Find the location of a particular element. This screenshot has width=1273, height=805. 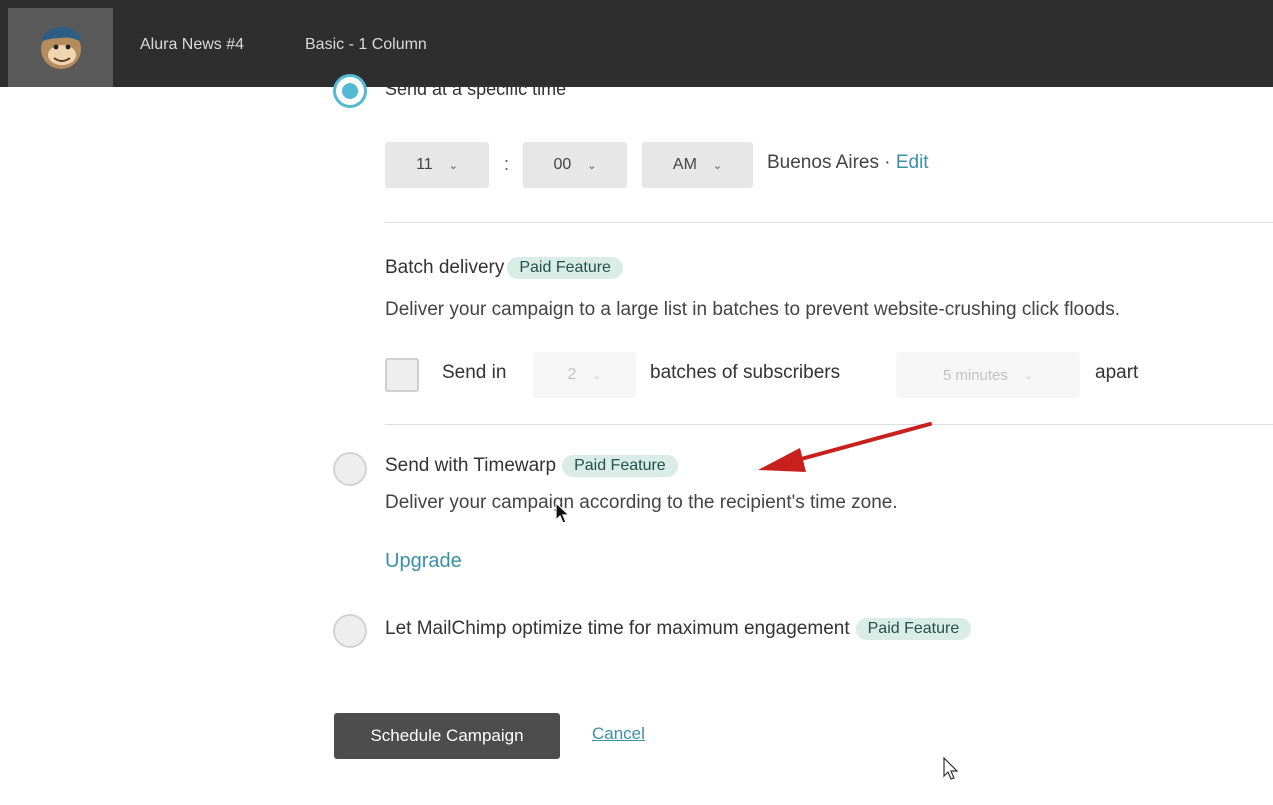

apart-label: apart is located at coordinates (1117, 372).